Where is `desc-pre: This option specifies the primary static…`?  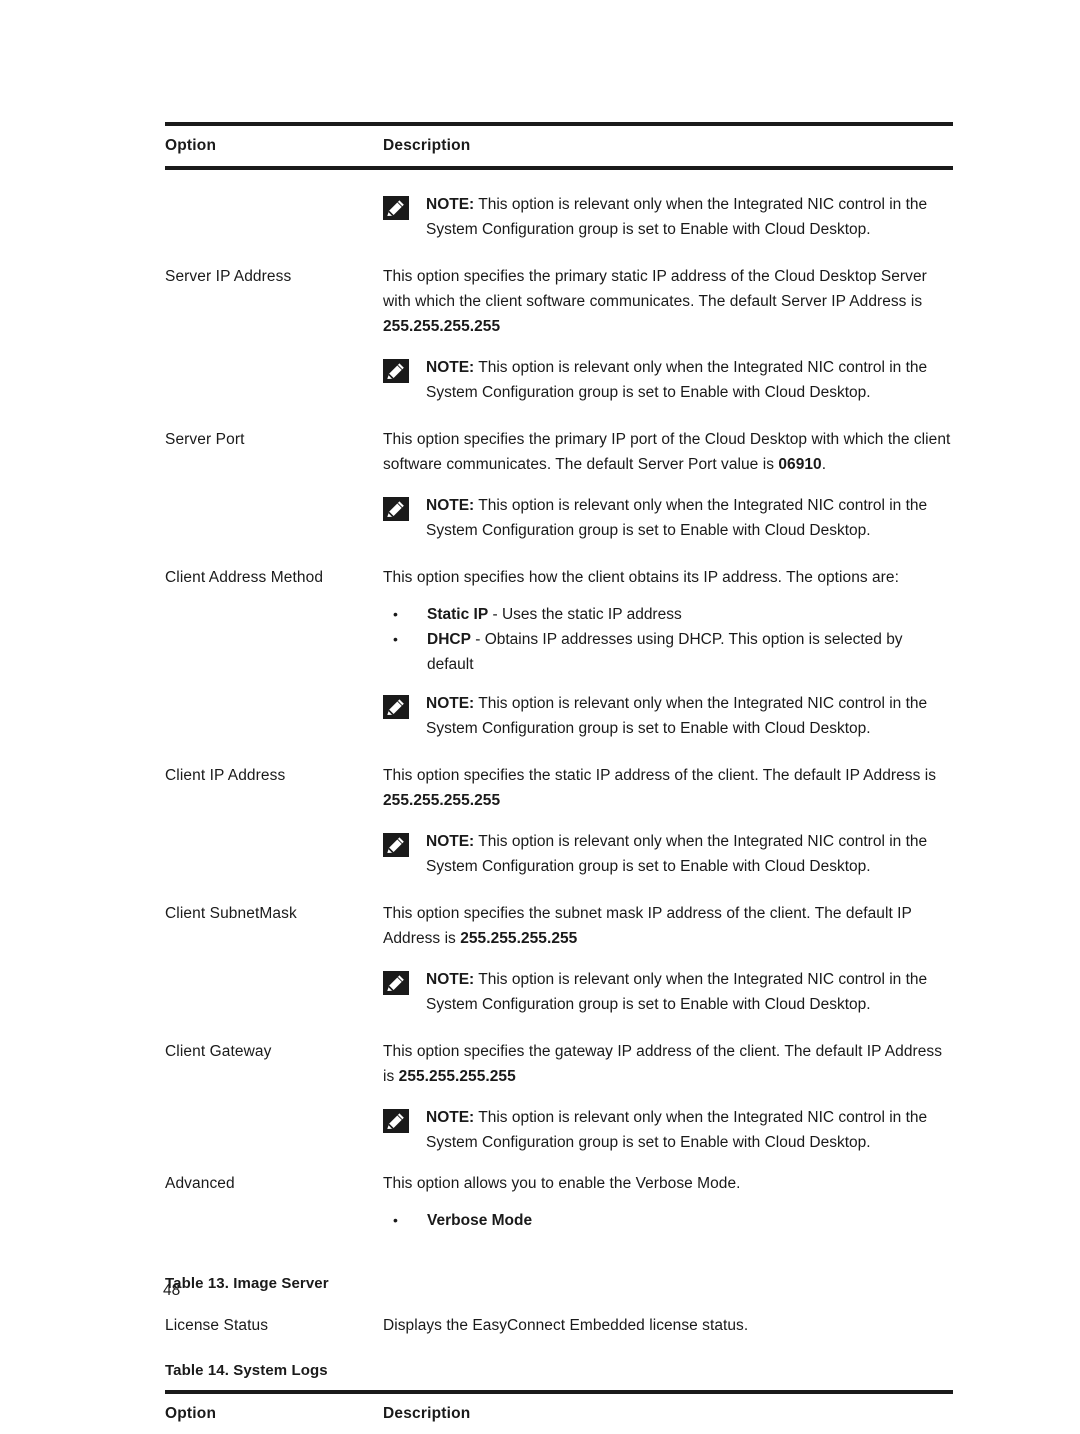 desc-pre: This option specifies the primary static… is located at coordinates (655, 289).